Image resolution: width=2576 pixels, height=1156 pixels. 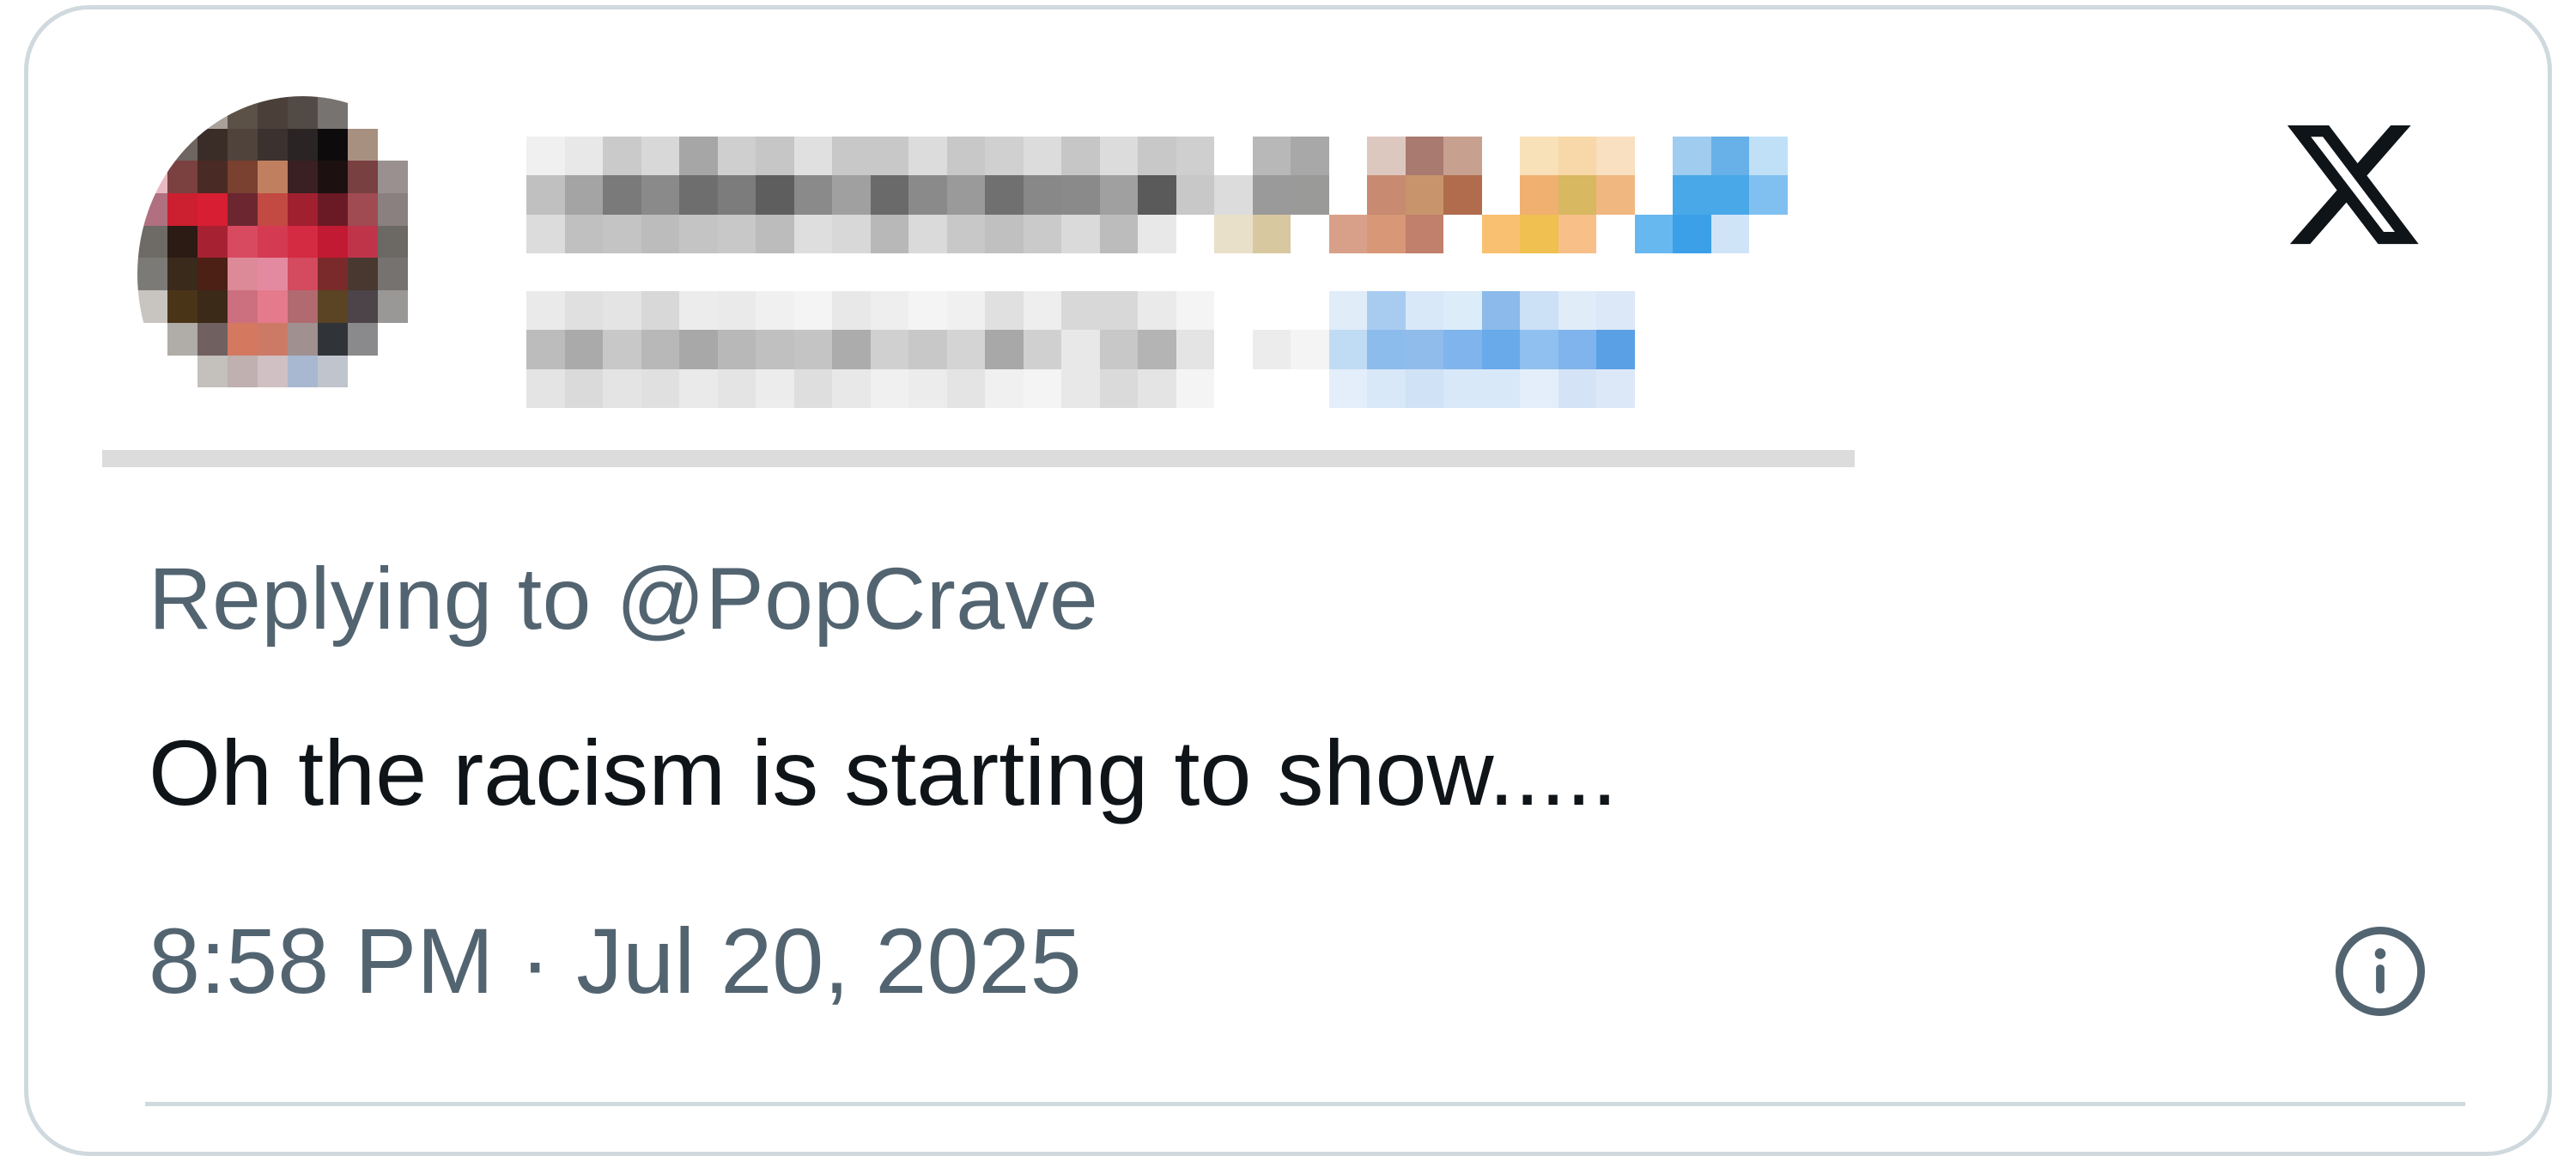 What do you see at coordinates (2353, 185) in the screenshot?
I see `x-logo-icon` at bounding box center [2353, 185].